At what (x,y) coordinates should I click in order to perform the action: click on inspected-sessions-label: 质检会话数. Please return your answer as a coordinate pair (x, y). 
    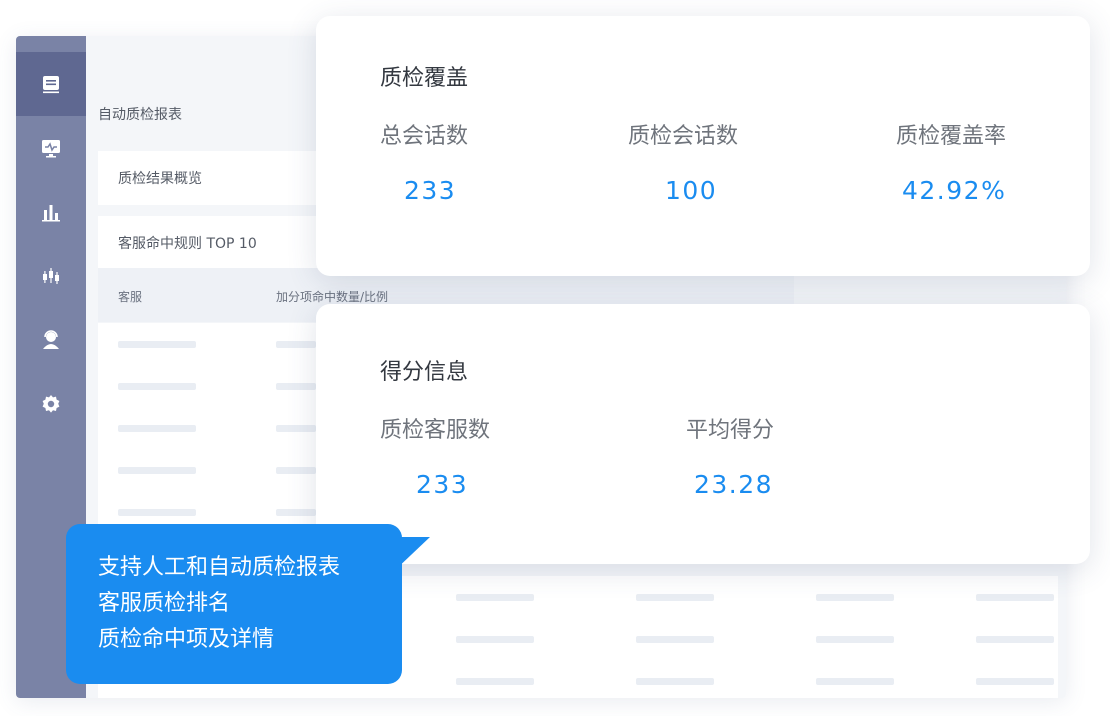
    Looking at the image, I should click on (683, 136).